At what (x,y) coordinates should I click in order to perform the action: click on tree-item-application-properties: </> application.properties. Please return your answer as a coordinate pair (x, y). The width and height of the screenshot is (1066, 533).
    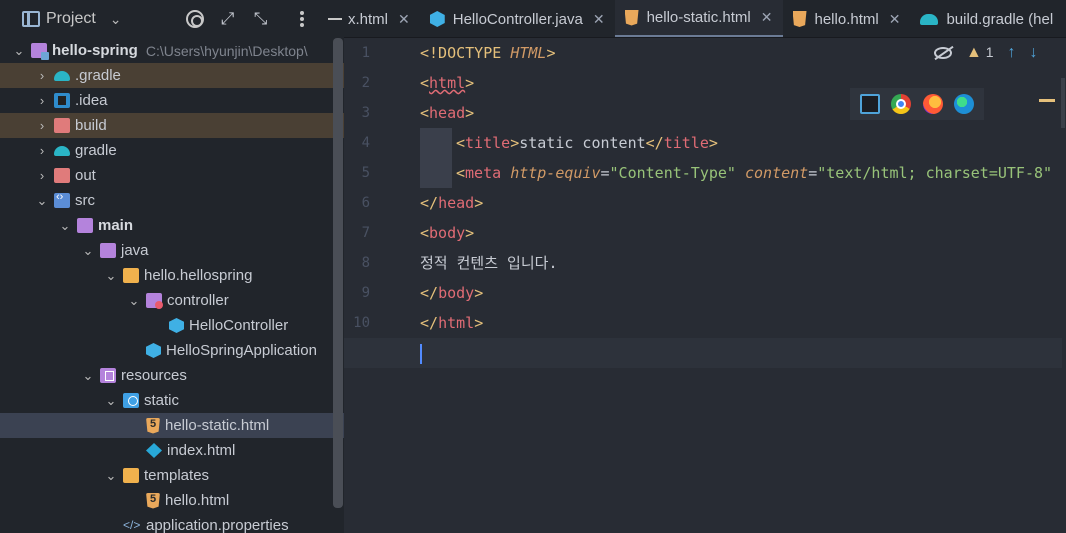
    Looking at the image, I should click on (172, 523).